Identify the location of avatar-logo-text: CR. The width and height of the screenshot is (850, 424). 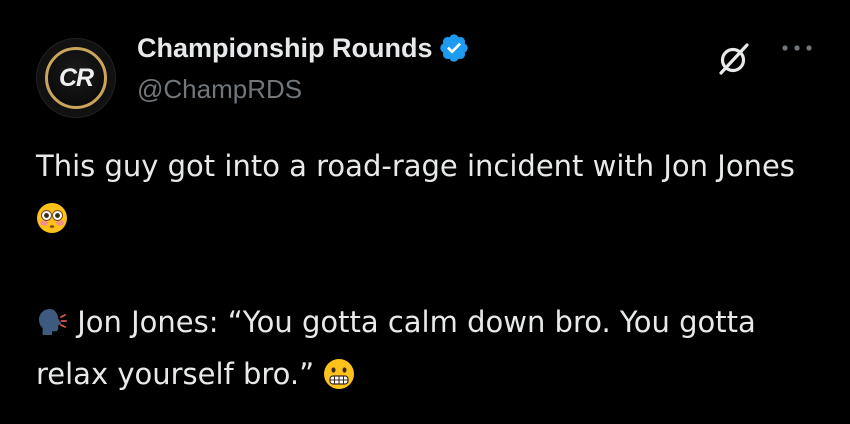
(76, 77).